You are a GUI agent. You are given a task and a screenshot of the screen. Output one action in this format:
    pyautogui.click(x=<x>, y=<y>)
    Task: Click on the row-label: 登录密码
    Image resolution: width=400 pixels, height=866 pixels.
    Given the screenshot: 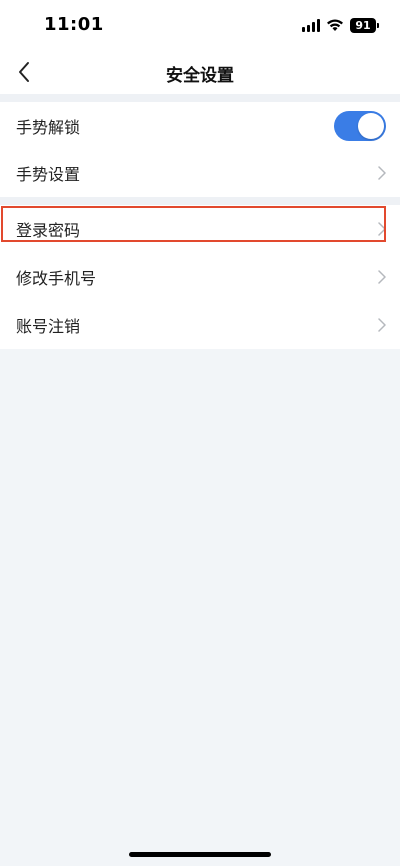 What is the action you would take?
    pyautogui.click(x=48, y=230)
    